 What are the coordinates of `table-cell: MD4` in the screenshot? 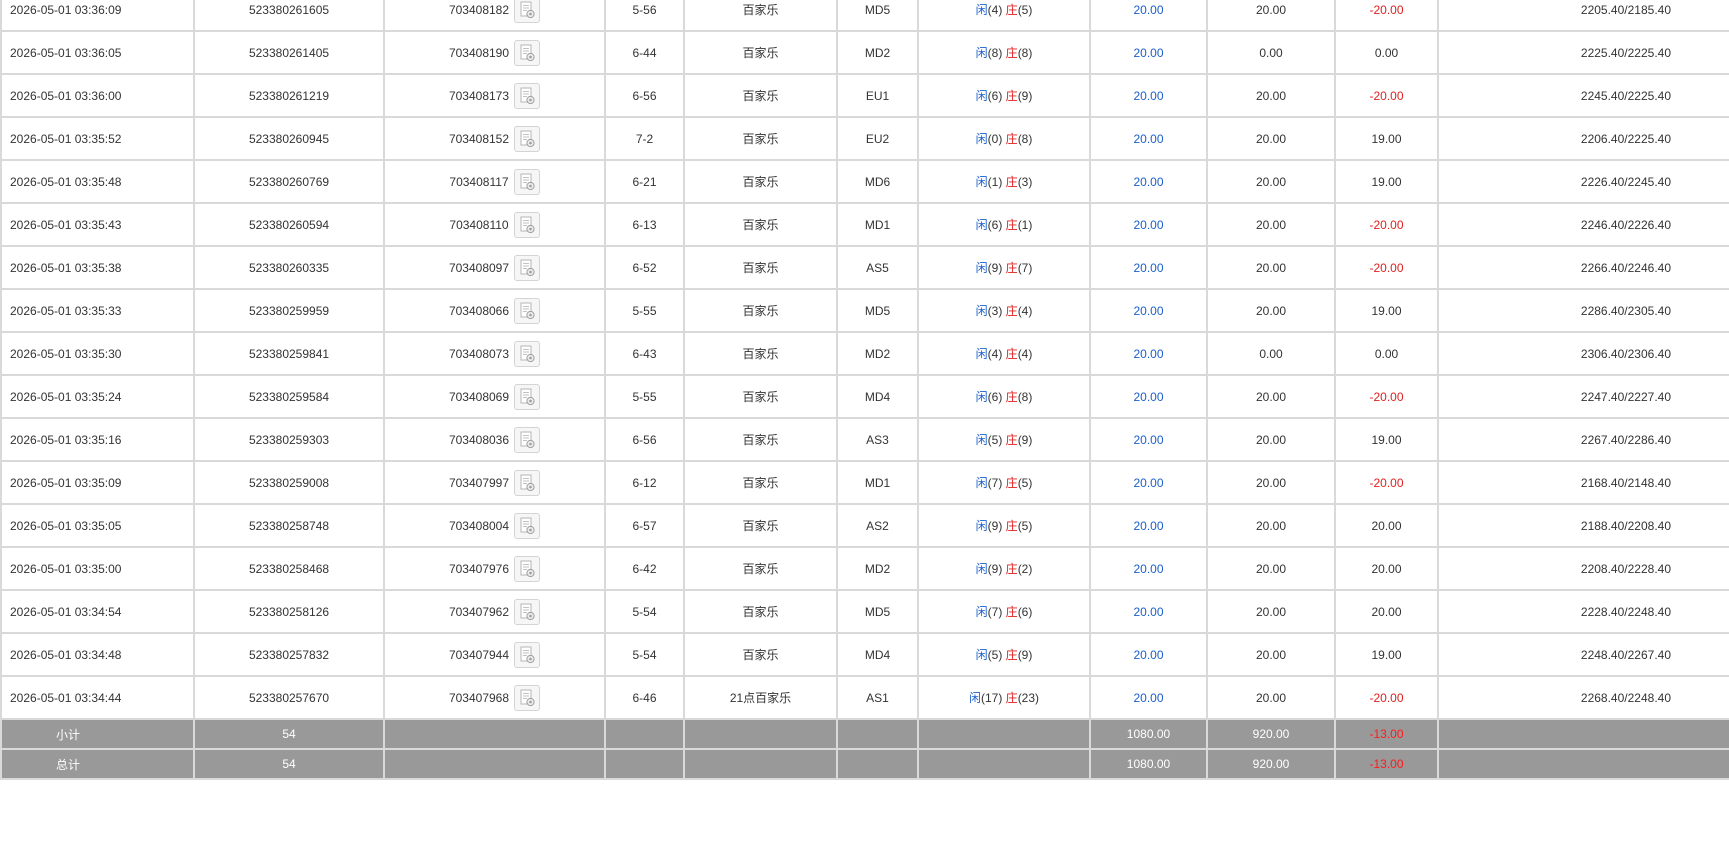 It's located at (877, 654).